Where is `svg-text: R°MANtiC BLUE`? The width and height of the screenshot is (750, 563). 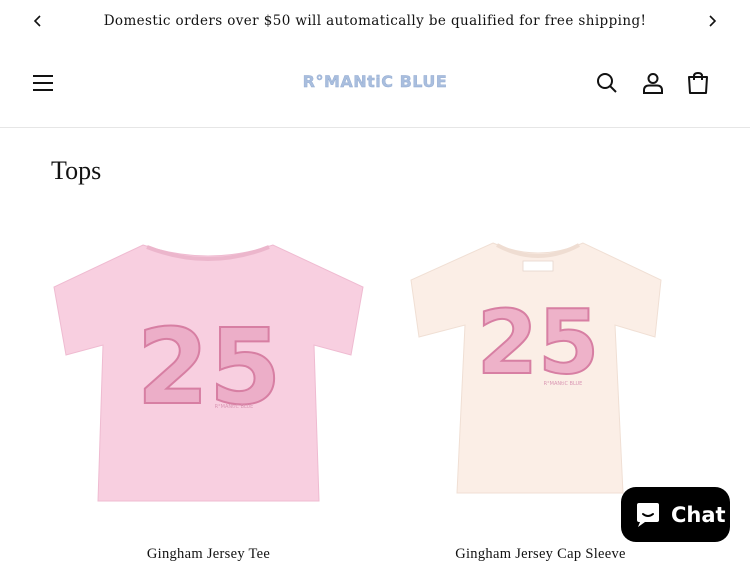
svg-text: R°MANtiC BLUE is located at coordinates (375, 81).